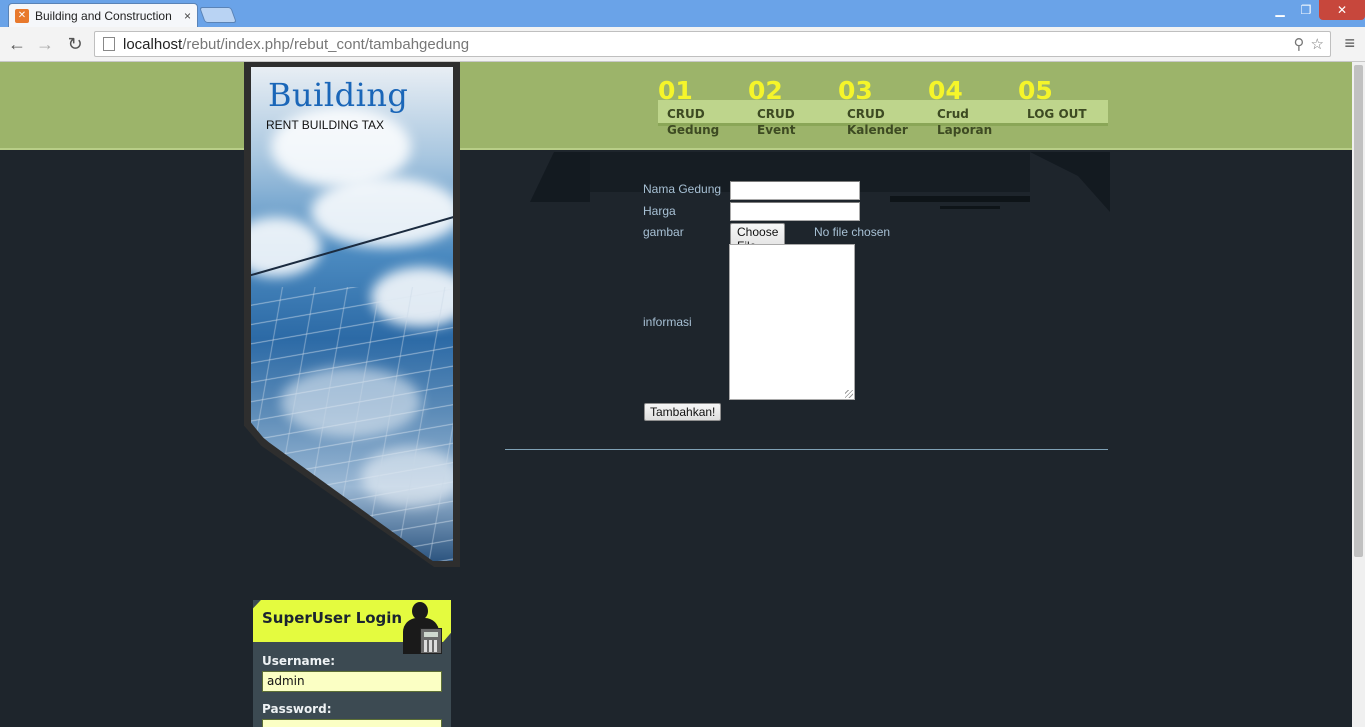  What do you see at coordinates (1280, 10) in the screenshot?
I see `minimize-button: ▁` at bounding box center [1280, 10].